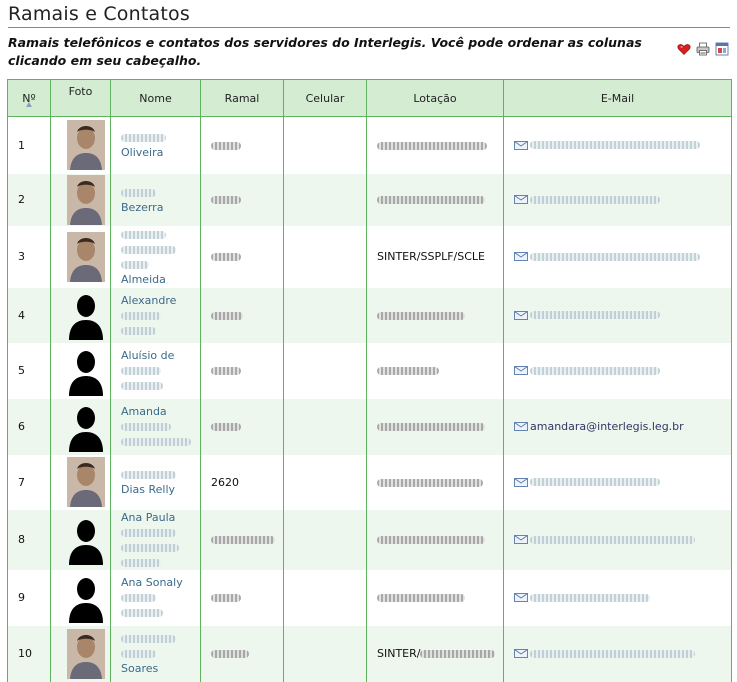 Image resolution: width=737 pixels, height=682 pixels. I want to click on name-line: Amanda, so click(160, 411).